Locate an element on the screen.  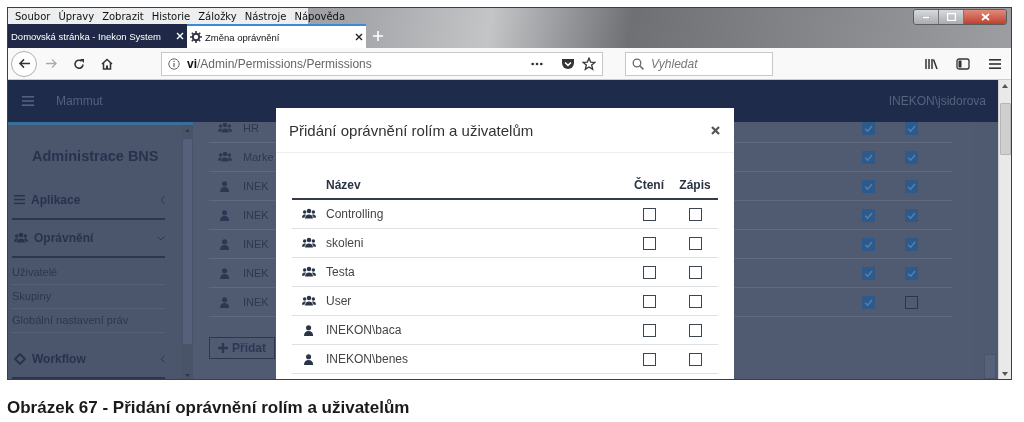
column-header: Název is located at coordinates (344, 184).